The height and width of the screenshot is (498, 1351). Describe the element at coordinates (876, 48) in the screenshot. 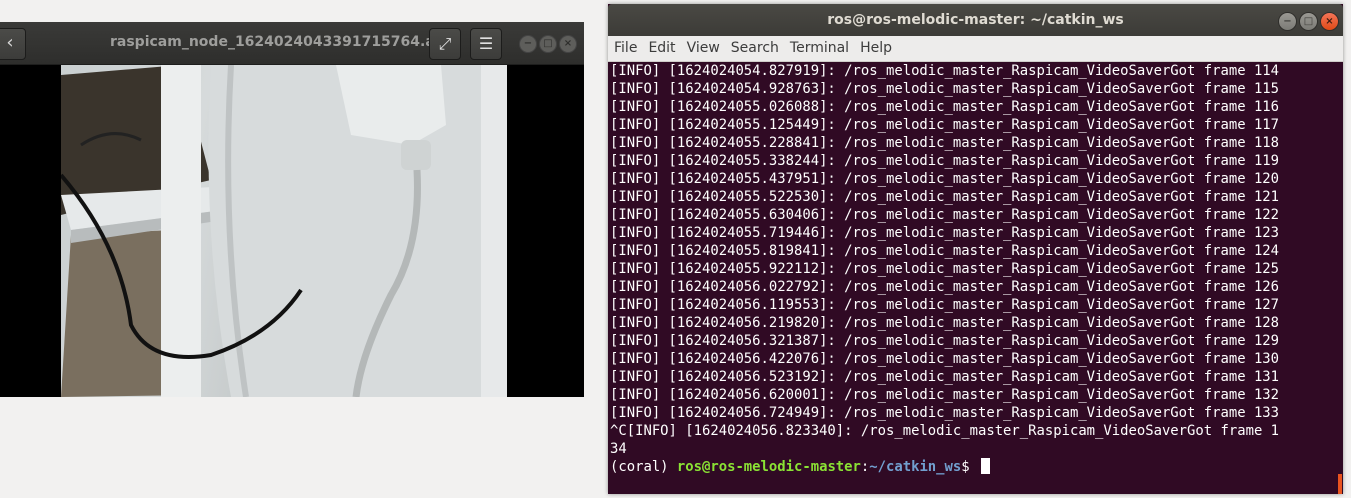

I see `menu-help: Help` at that location.